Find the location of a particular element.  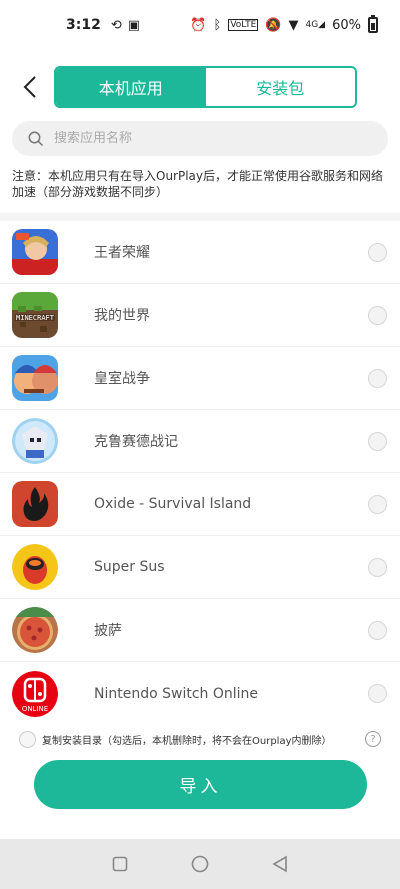

signal-icon: 4G◢ is located at coordinates (315, 25).